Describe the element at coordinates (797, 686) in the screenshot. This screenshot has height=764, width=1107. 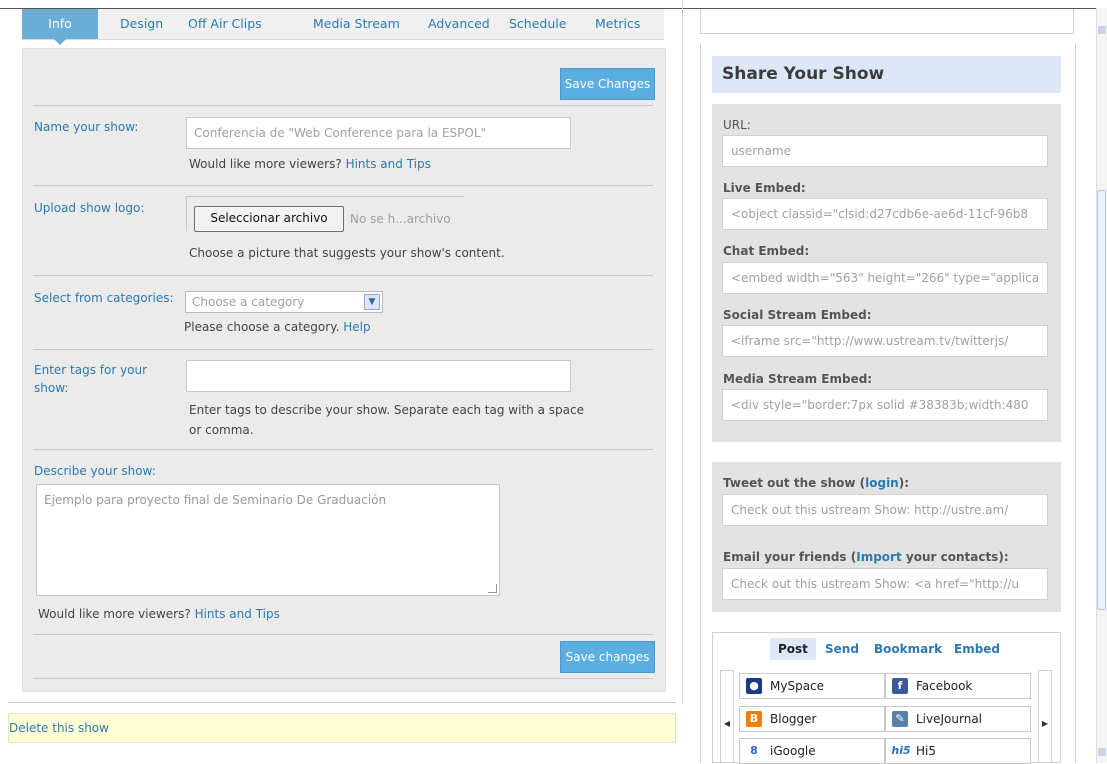
I see `service-label: MySpace` at that location.